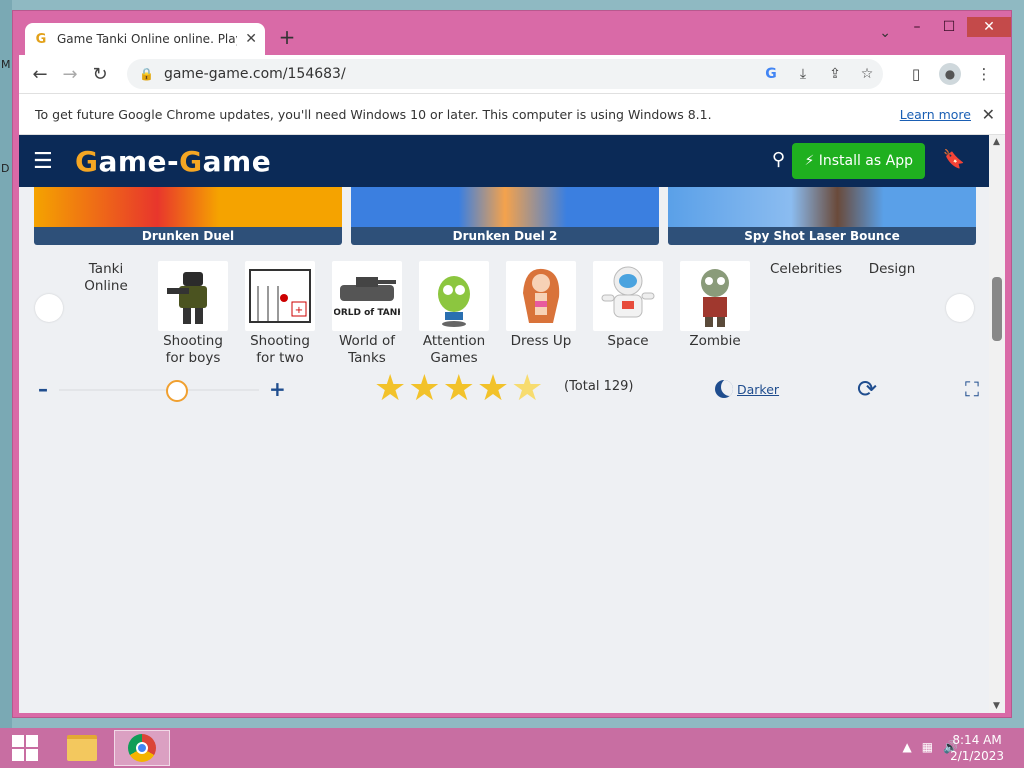 The width and height of the screenshot is (1024, 768). I want to click on game-card: Drunken Duel, so click(188, 216).